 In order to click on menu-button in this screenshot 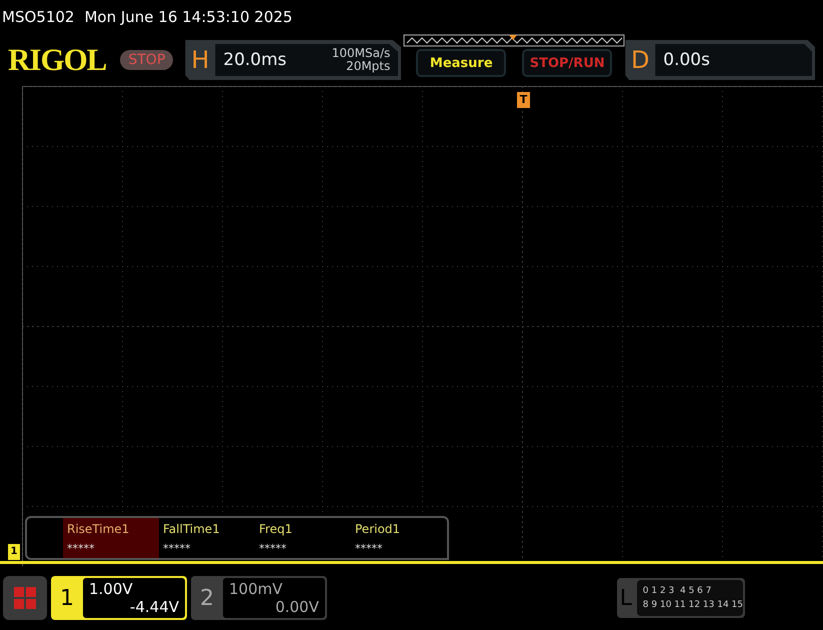, I will do `click(25, 598)`.